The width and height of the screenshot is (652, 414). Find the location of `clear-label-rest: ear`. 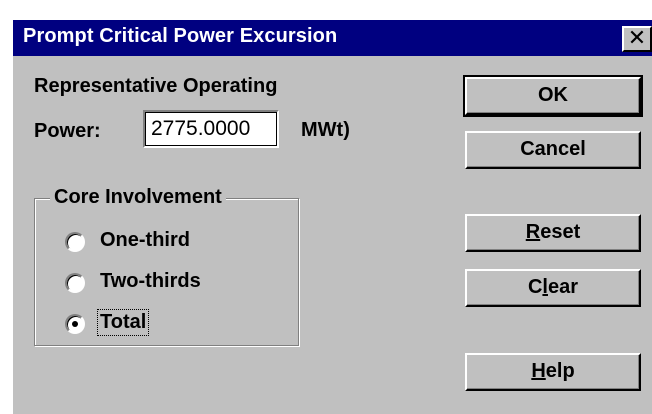

clear-label-rest: ear is located at coordinates (563, 287).